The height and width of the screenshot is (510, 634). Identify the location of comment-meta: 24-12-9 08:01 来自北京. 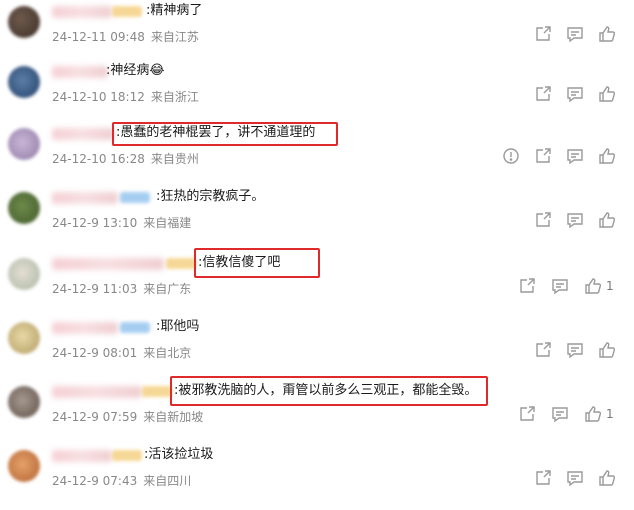
(121, 352).